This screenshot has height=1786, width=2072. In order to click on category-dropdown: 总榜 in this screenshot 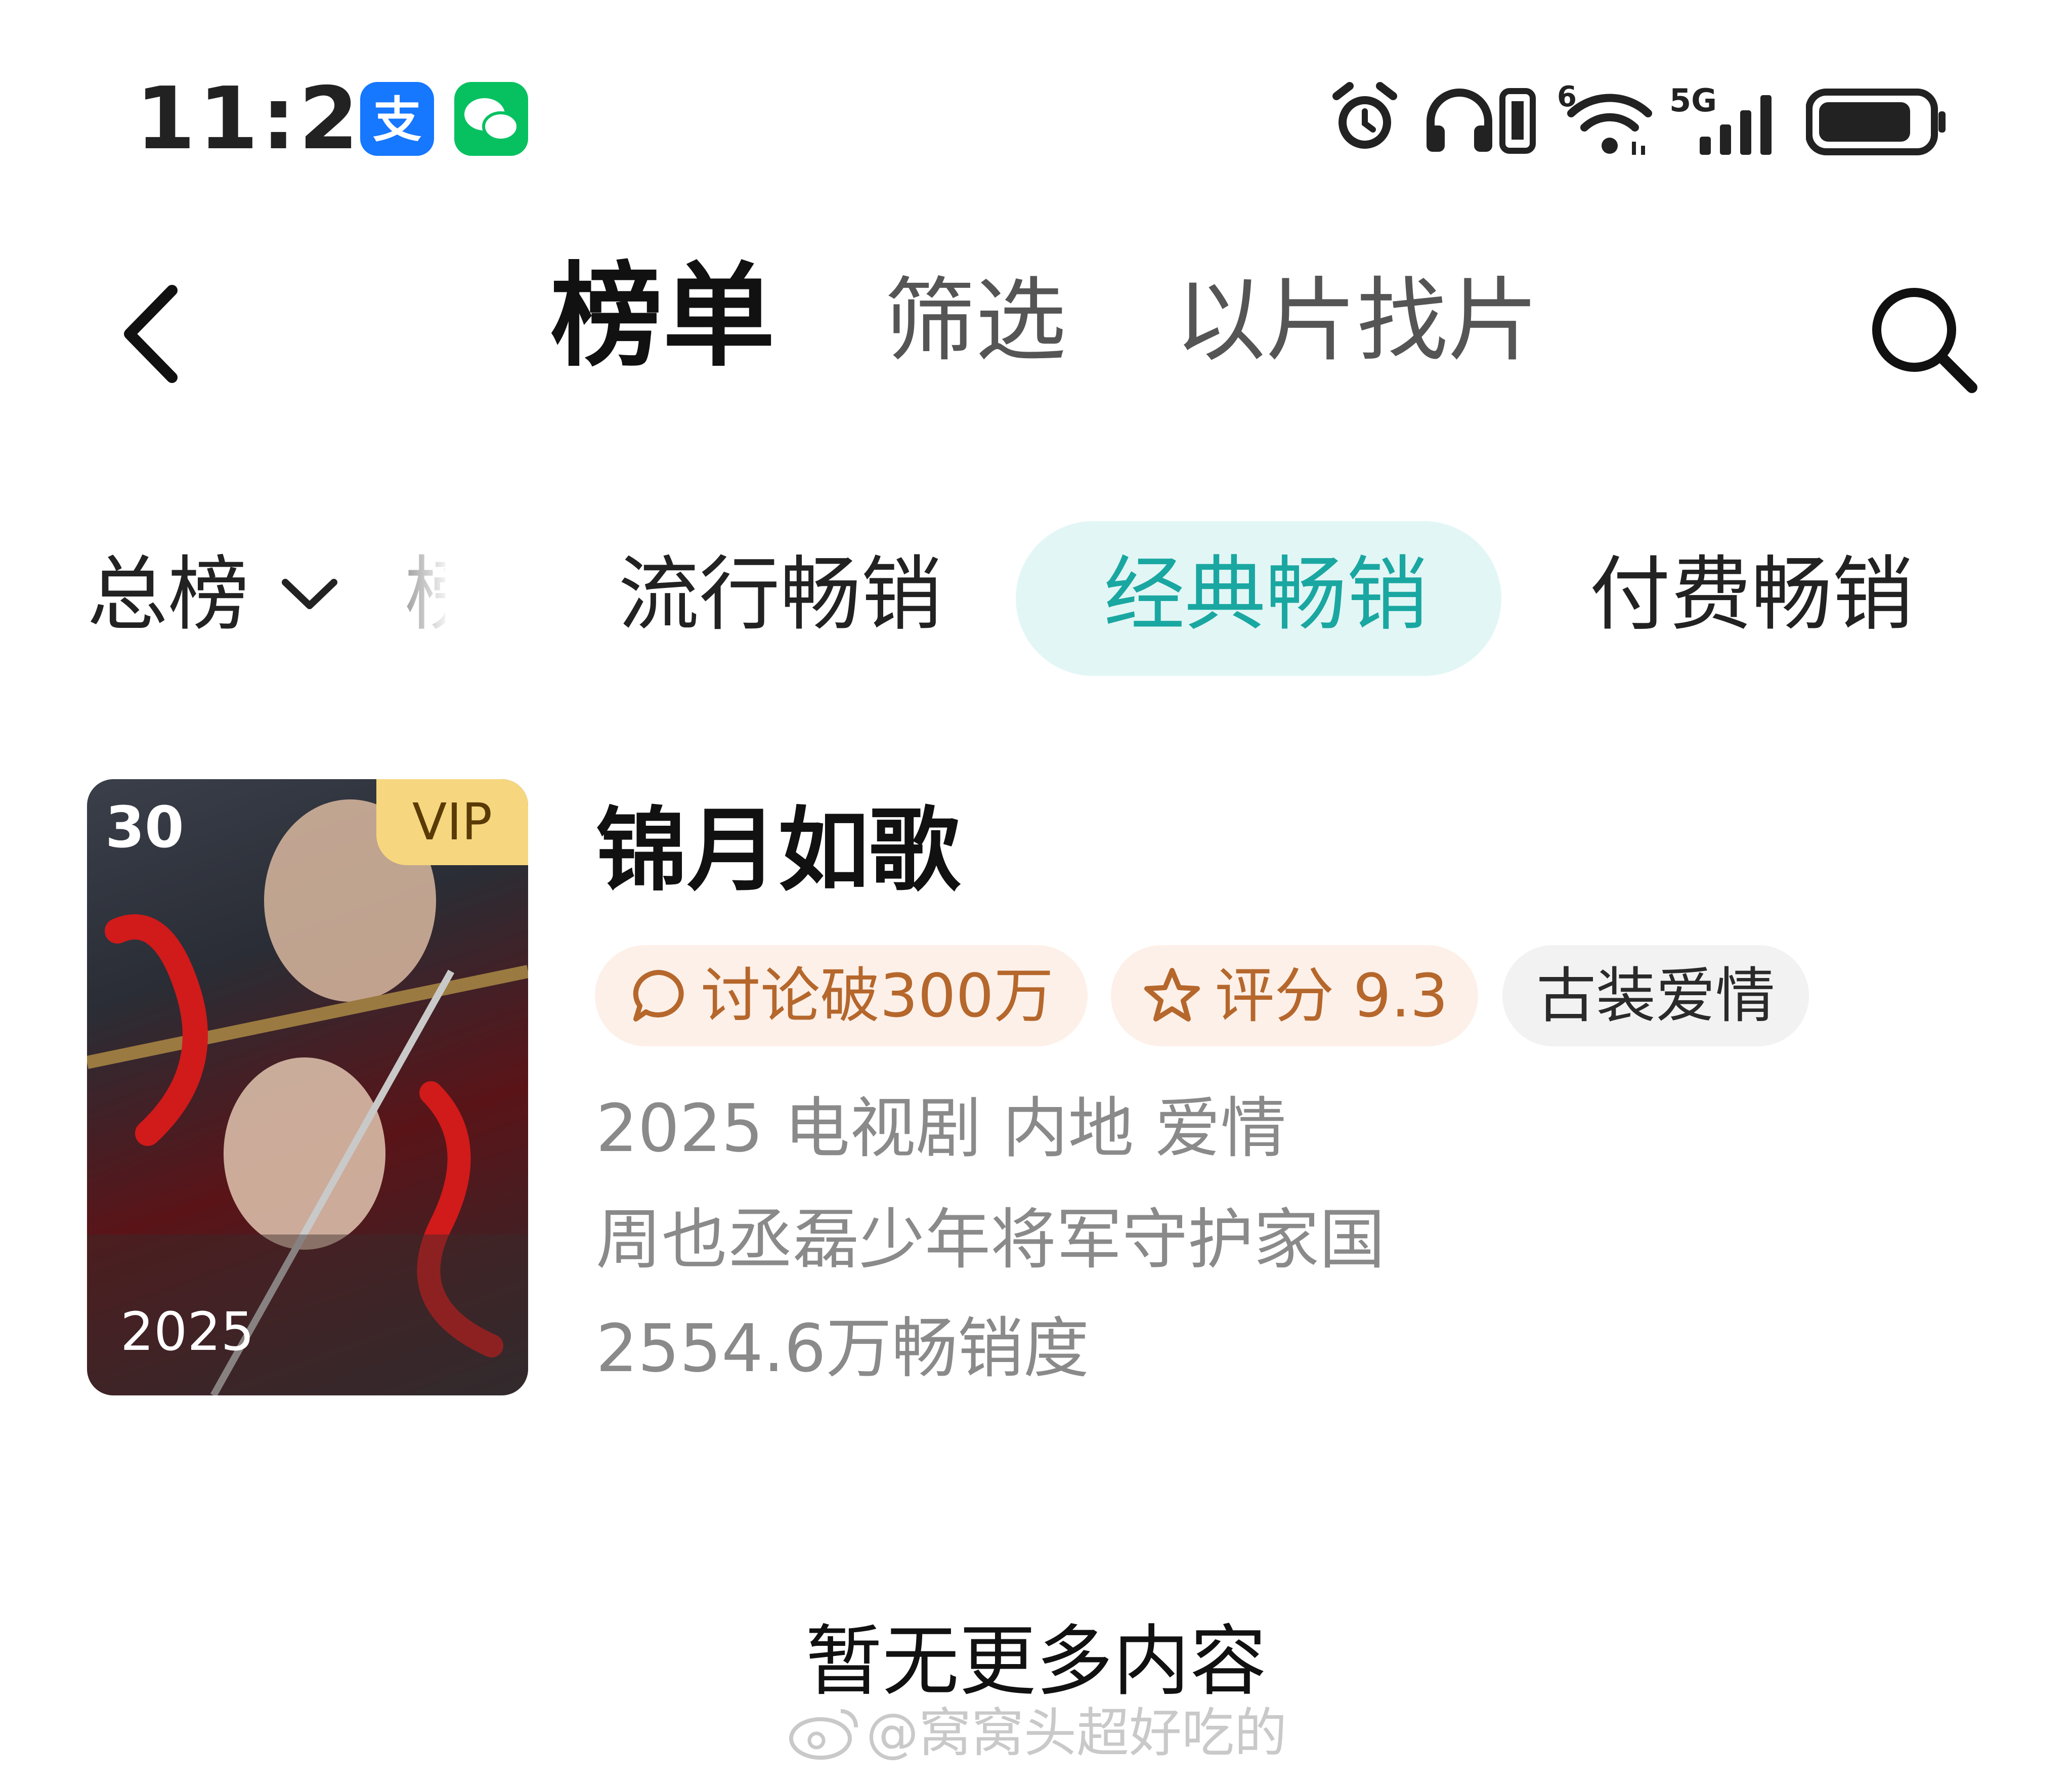, I will do `click(213, 594)`.